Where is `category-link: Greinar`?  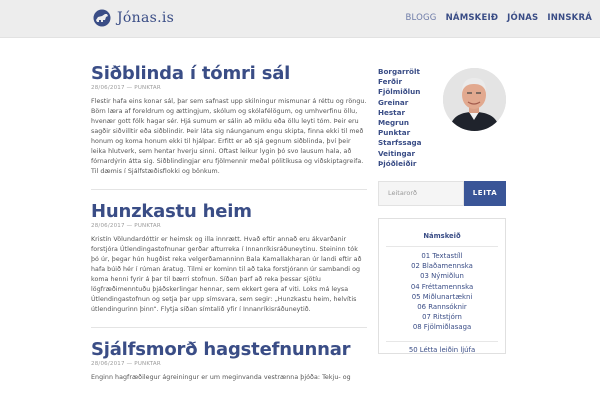
category-link: Greinar is located at coordinates (400, 103).